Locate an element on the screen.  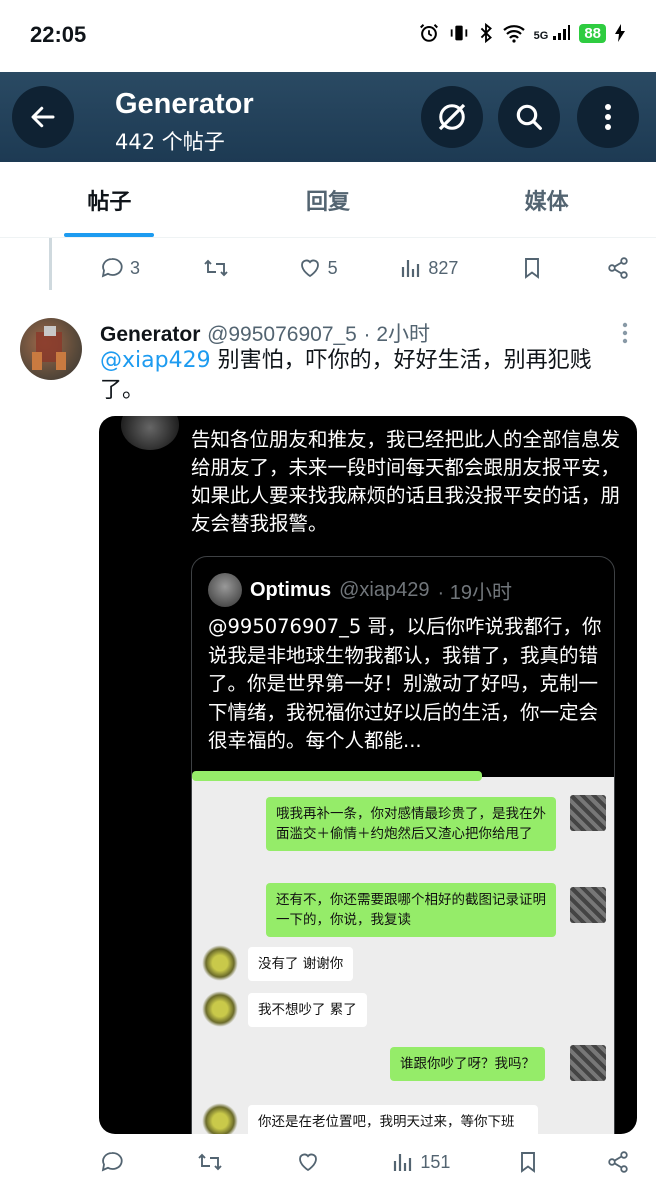
chat-bubble: 哦我再补一条，你对感情最珍贵了，是我在外面滥交＋偷情＋约炮然后又渣心把你给甩了 is located at coordinates (411, 824).